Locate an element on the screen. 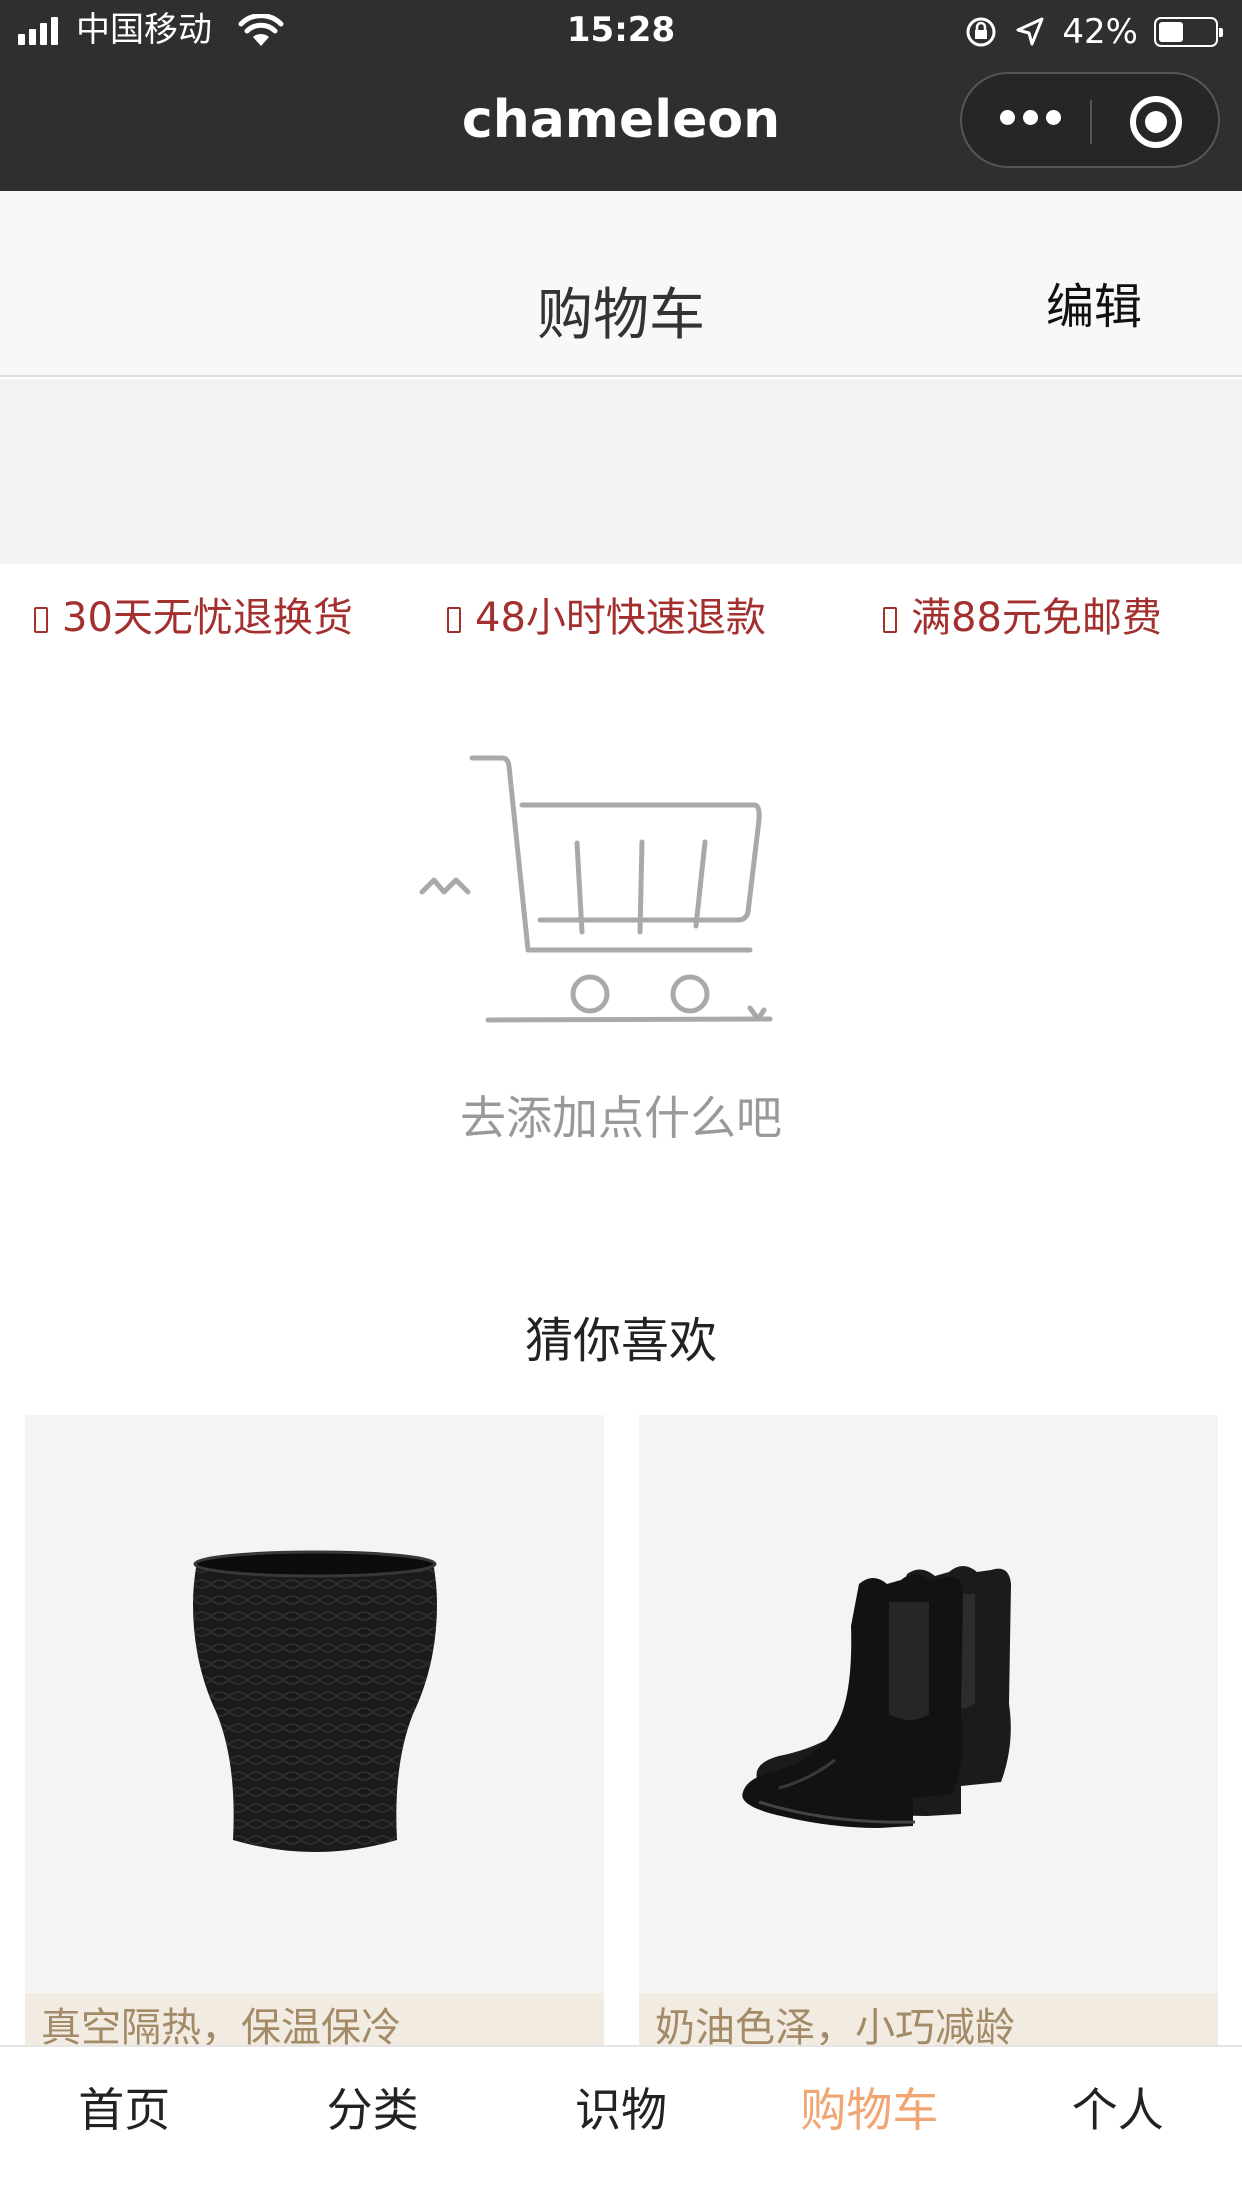  product-description: 真空隔热，保温保冷 is located at coordinates (314, 2019).